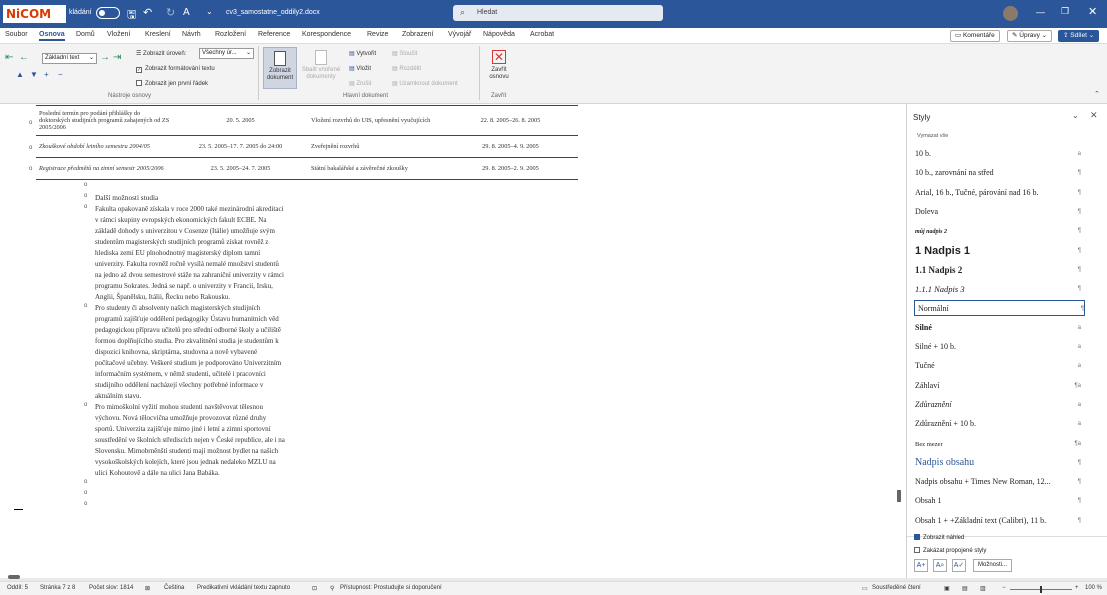 The image size is (1107, 595). I want to click on tab-rozlozeni: Rozložení, so click(230, 34).